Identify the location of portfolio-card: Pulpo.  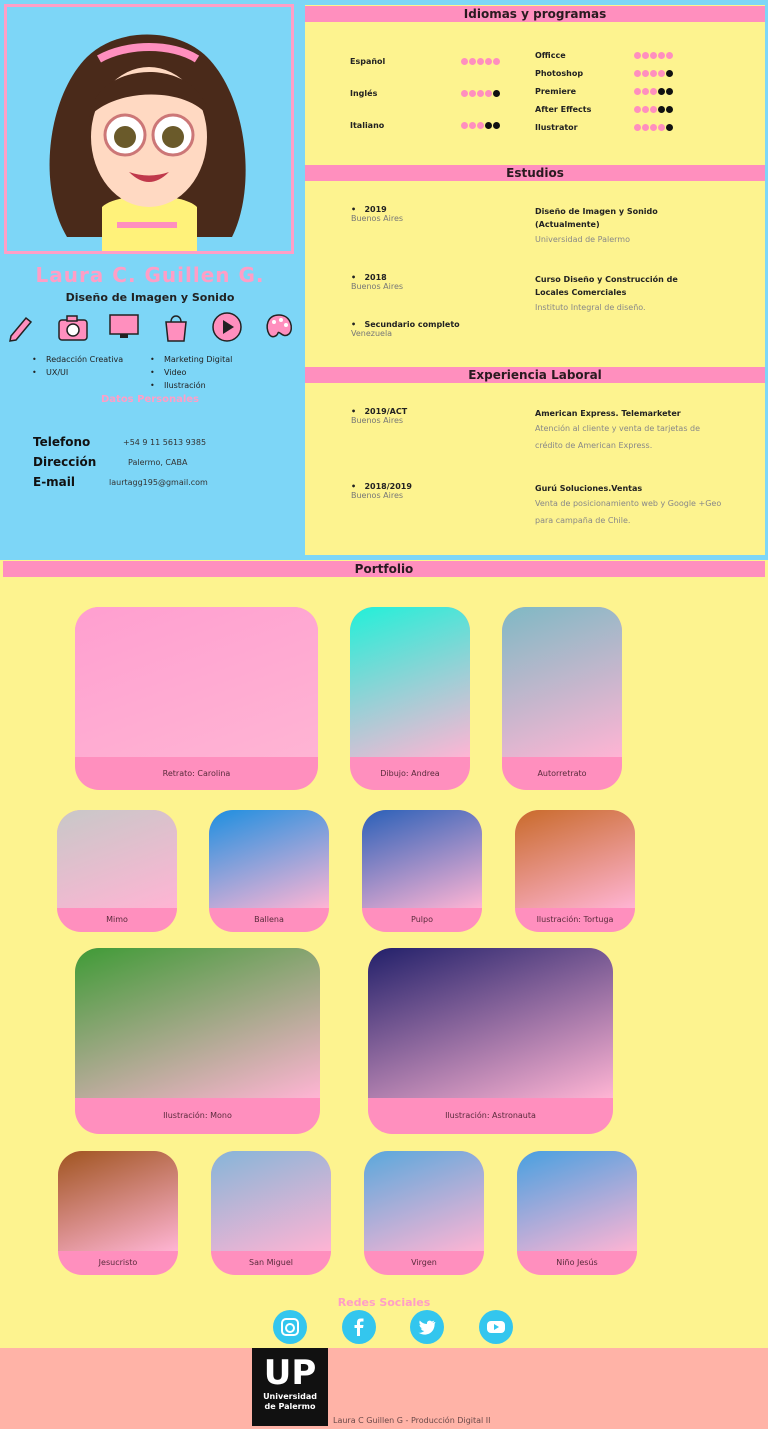
(422, 871).